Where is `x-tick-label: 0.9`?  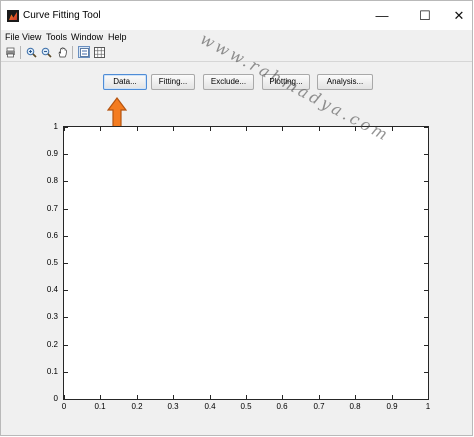 x-tick-label: 0.9 is located at coordinates (392, 406).